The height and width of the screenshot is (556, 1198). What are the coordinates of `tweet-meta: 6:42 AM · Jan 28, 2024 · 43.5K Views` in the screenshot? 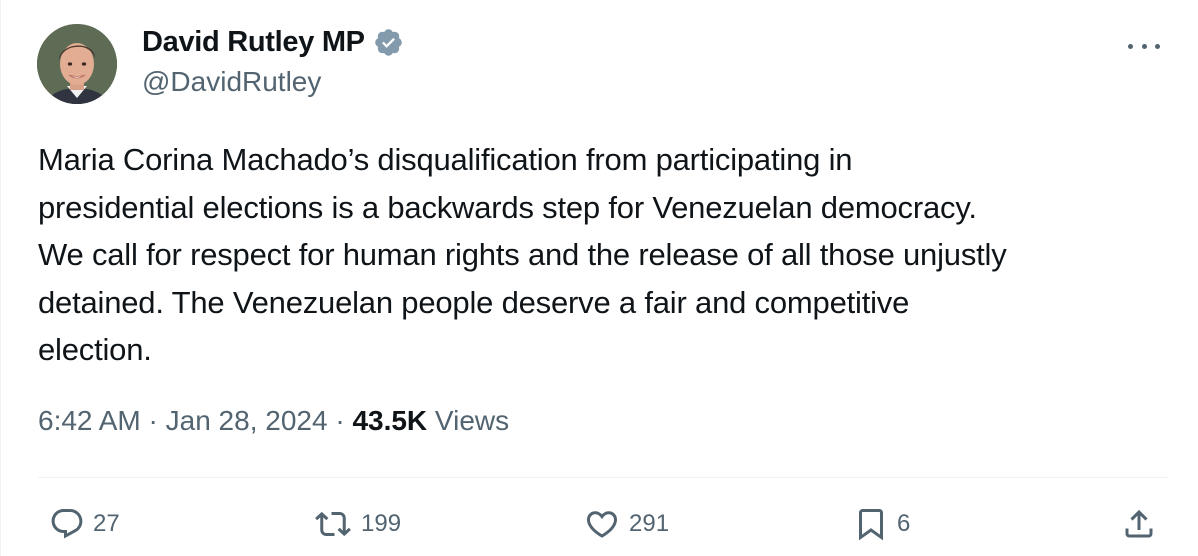 It's located at (273, 421).